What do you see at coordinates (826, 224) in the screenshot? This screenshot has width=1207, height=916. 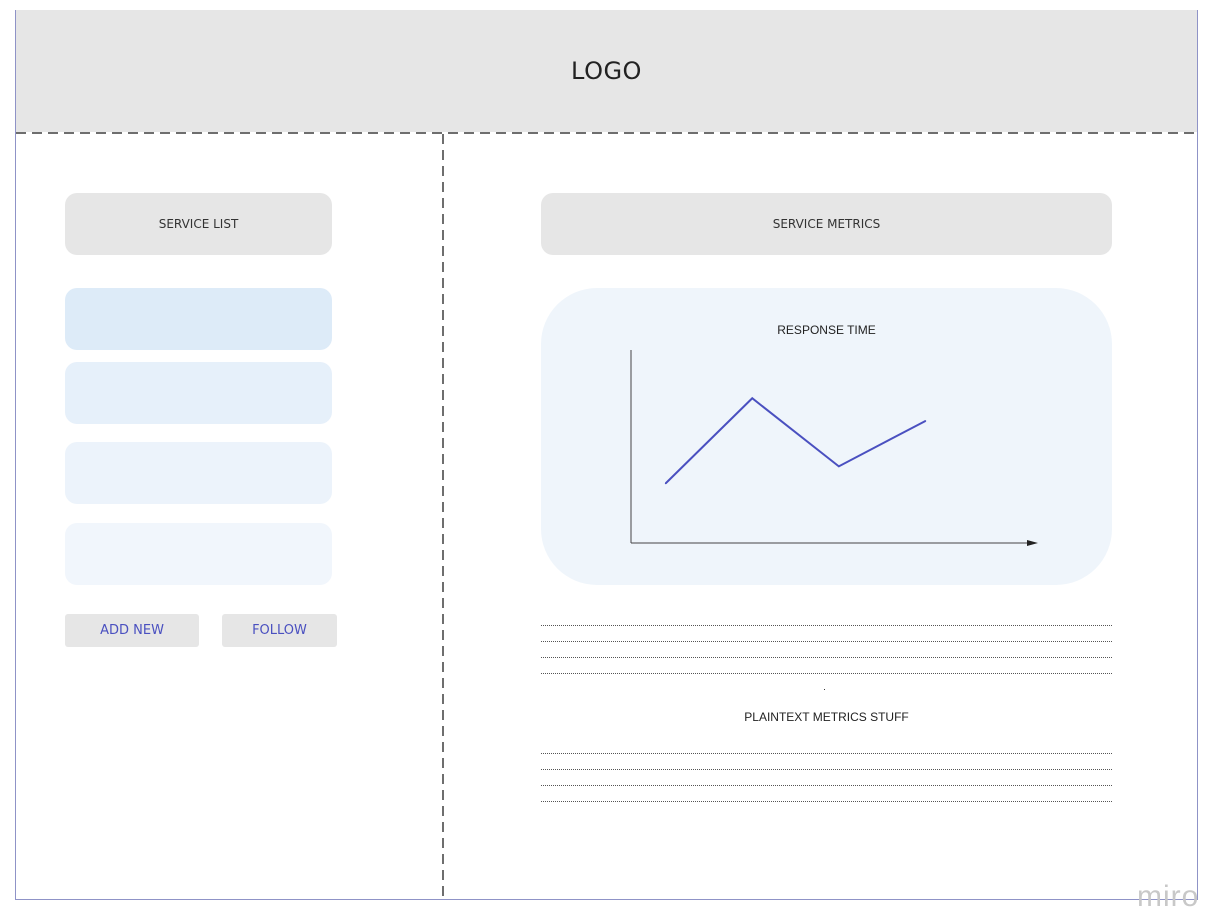 I see `service-metrics-title: SERVICE METRICS` at bounding box center [826, 224].